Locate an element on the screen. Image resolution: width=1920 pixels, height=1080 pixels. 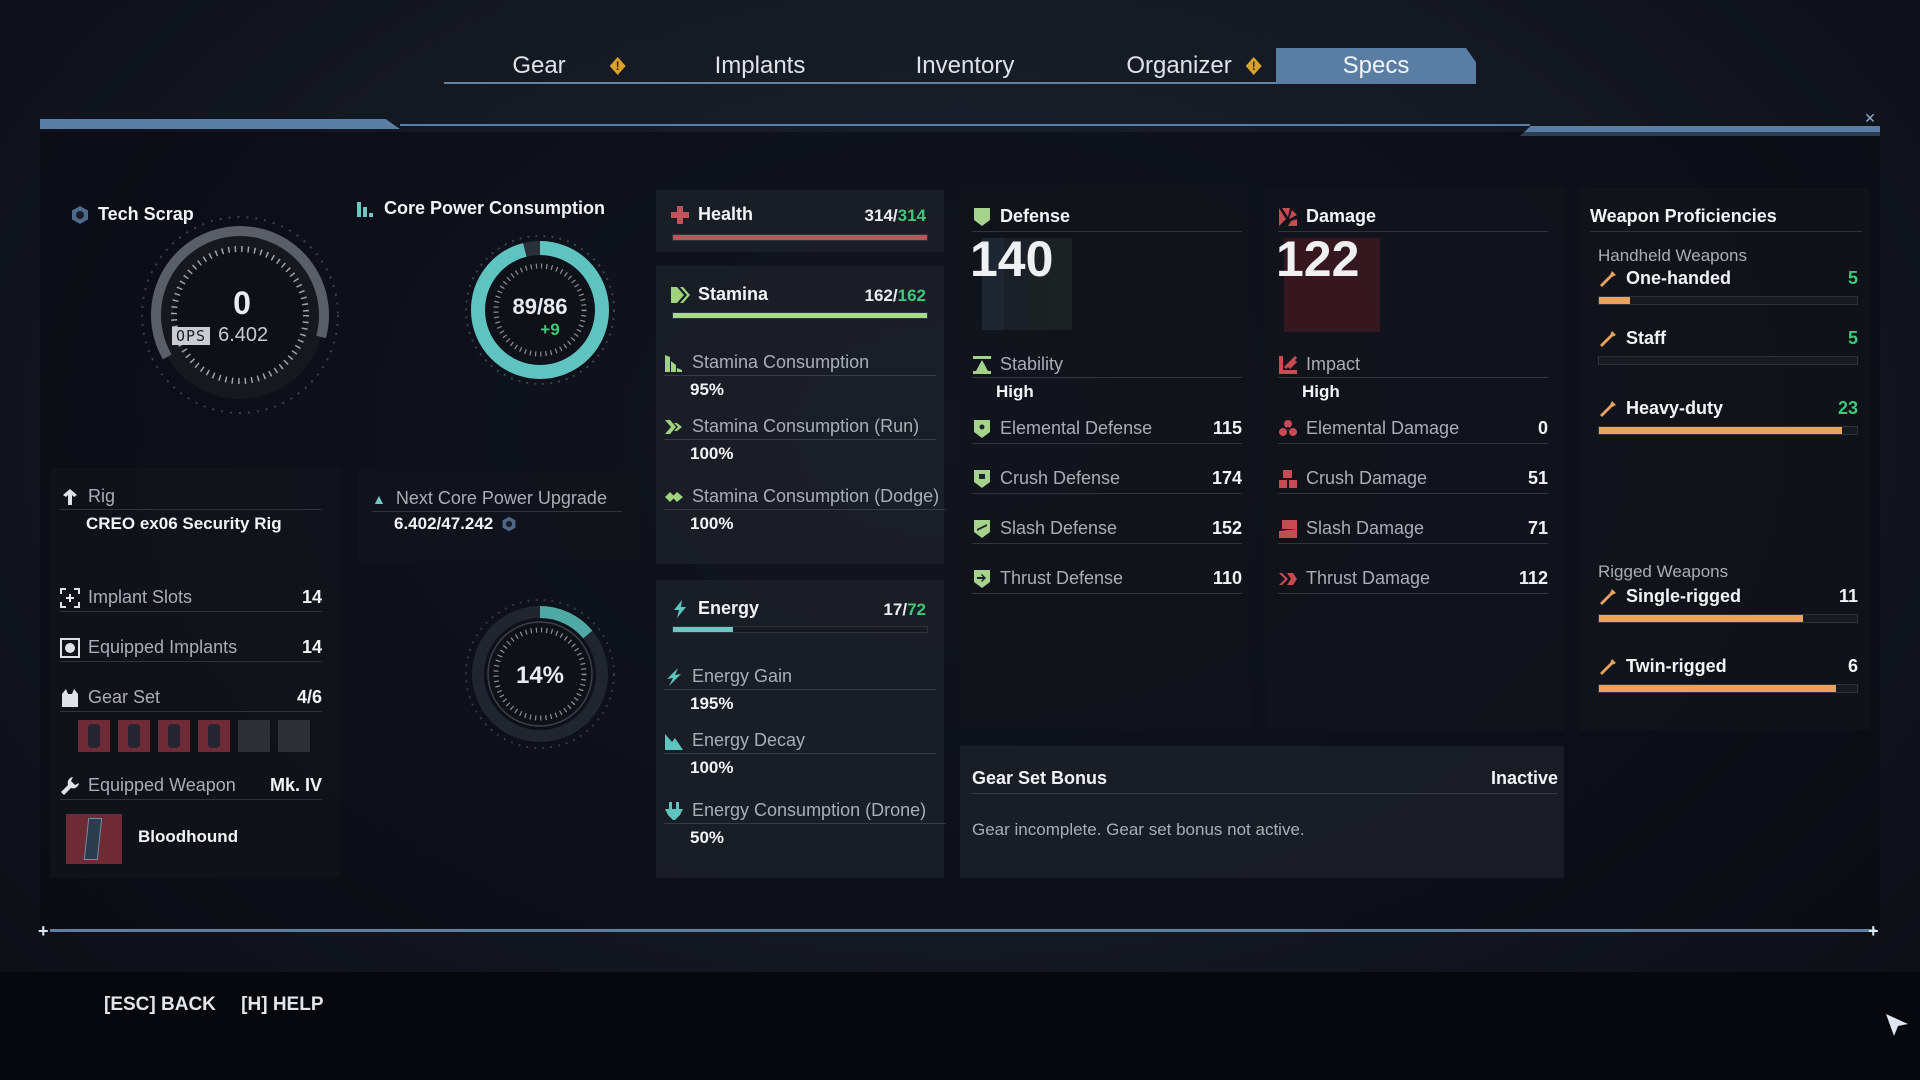
gear-set-value: 4/6 is located at coordinates (309, 697).